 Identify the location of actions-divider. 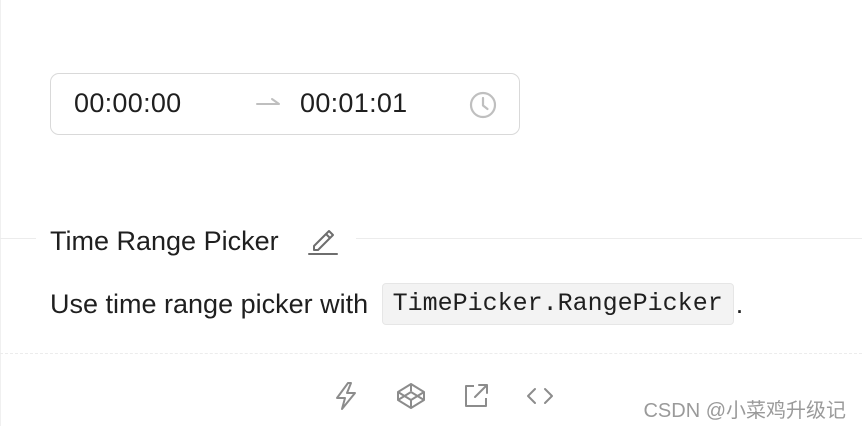
(431, 353).